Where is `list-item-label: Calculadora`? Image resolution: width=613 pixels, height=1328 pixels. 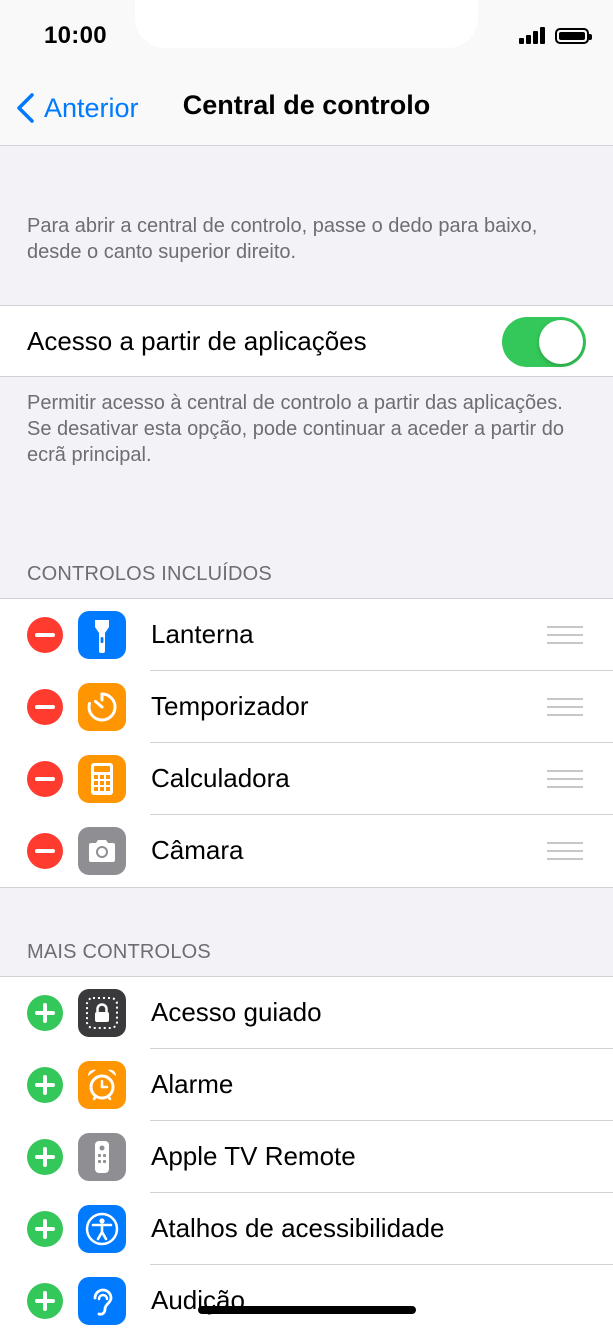 list-item-label: Calculadora is located at coordinates (220, 778).